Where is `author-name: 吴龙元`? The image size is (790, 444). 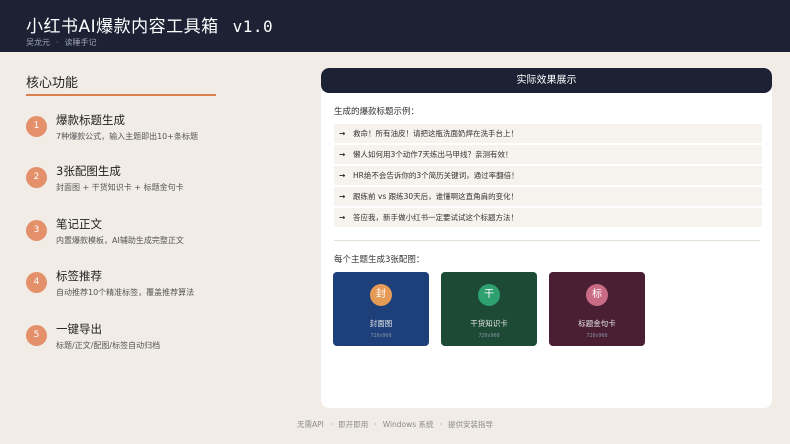
author-name: 吴龙元 is located at coordinates (38, 42).